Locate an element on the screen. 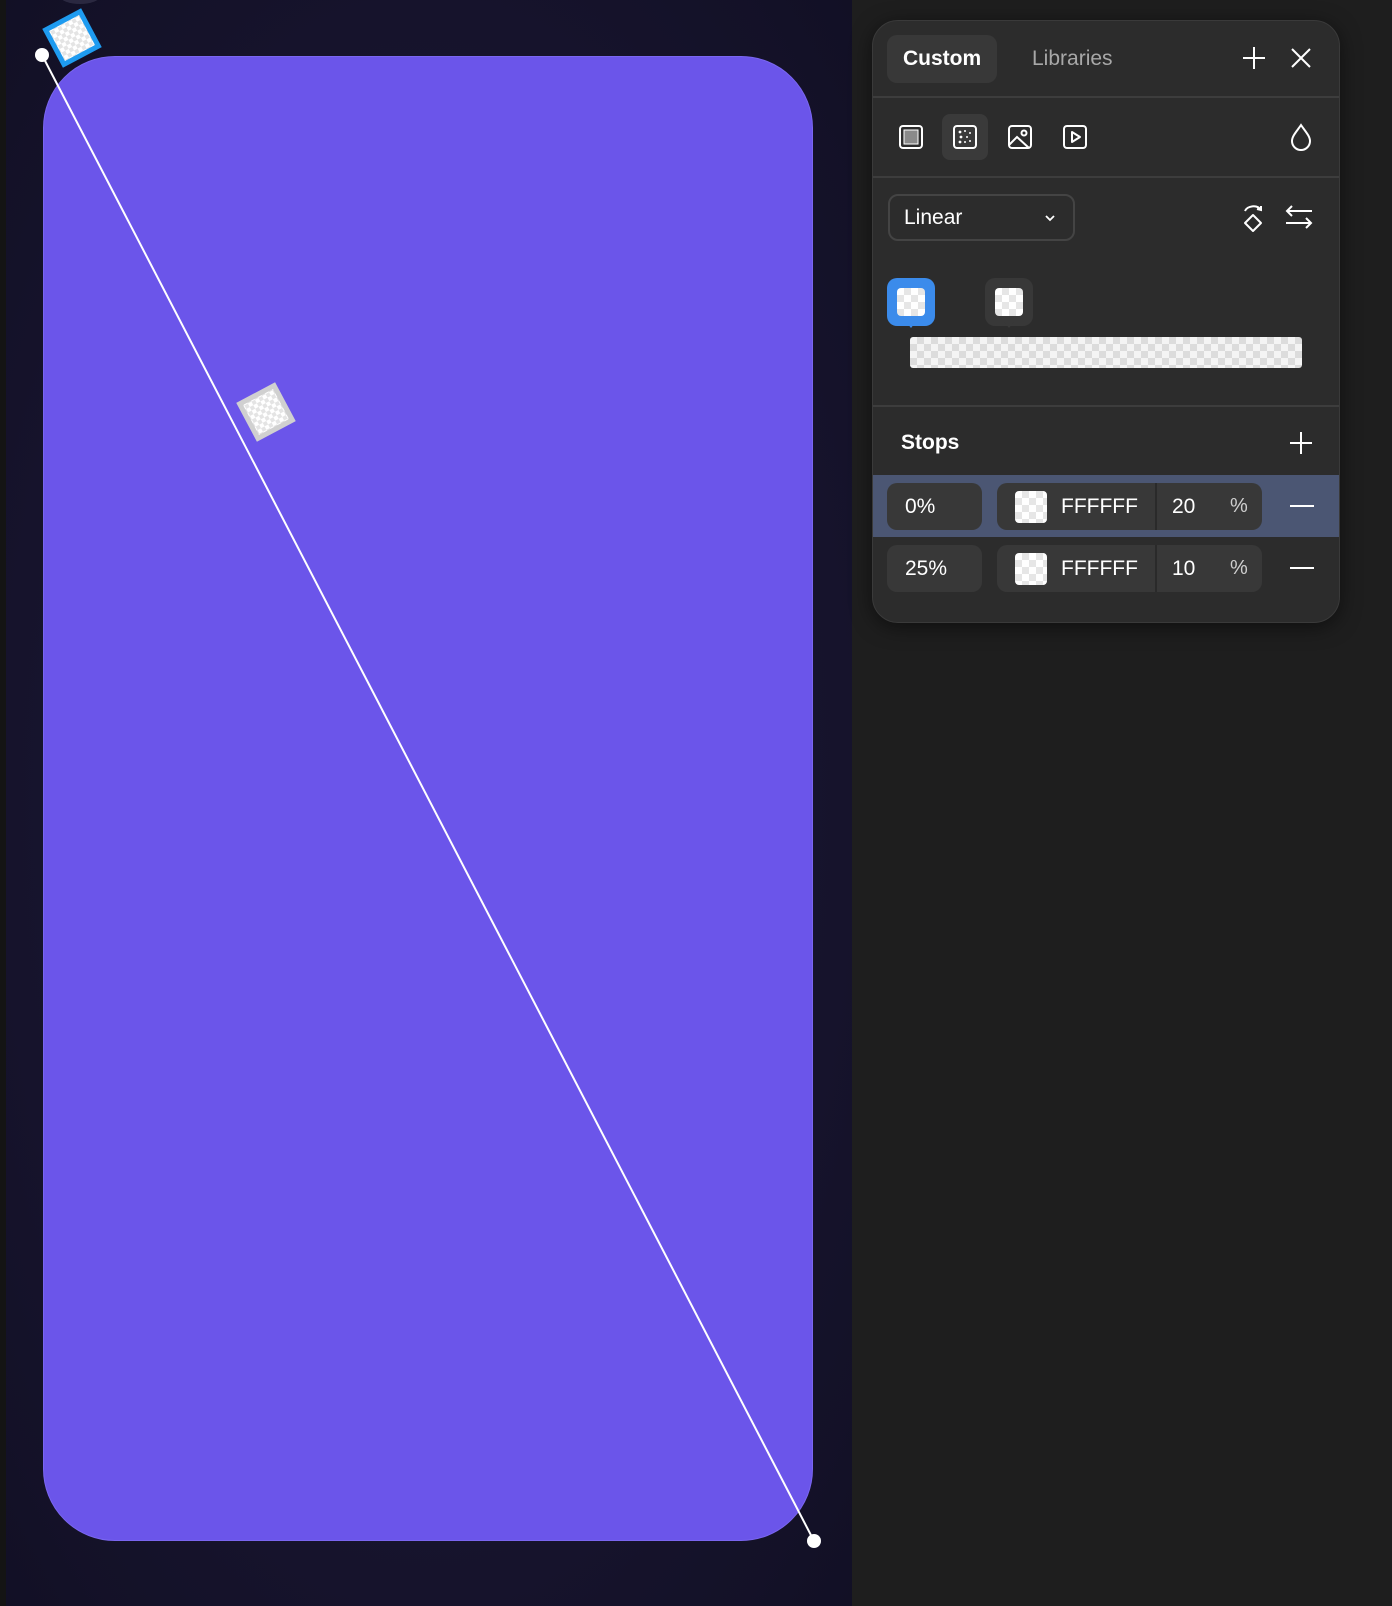  rotate-gradient-icon is located at coordinates (1253, 218).